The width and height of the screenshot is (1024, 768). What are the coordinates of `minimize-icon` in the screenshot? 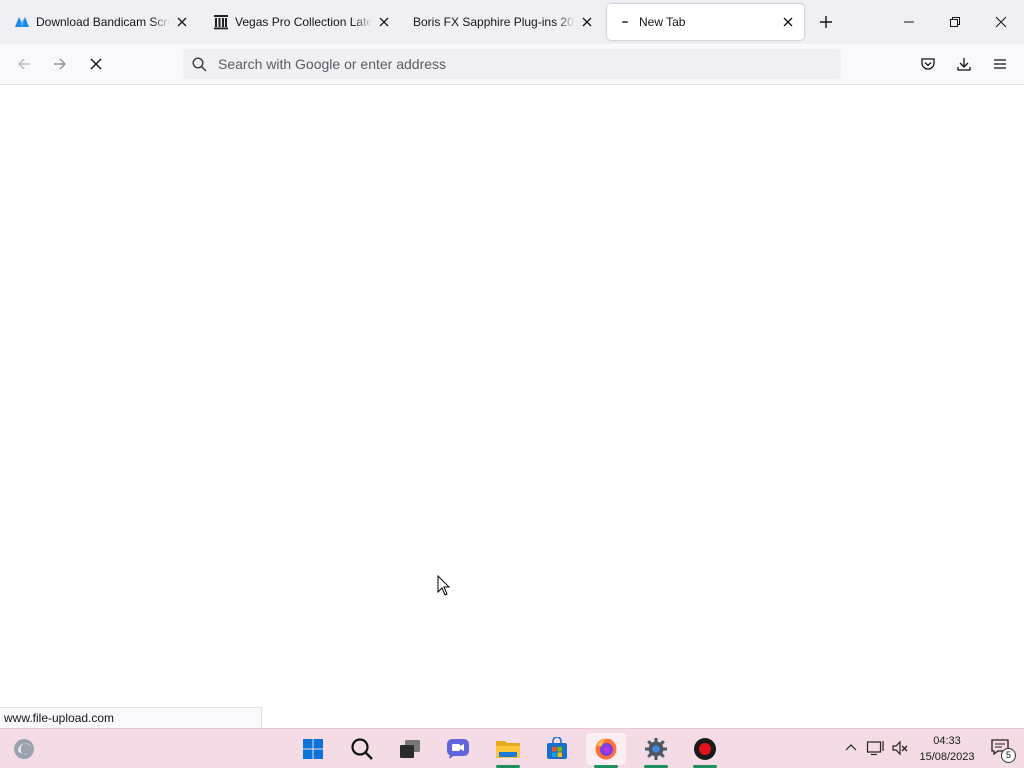 It's located at (909, 22).